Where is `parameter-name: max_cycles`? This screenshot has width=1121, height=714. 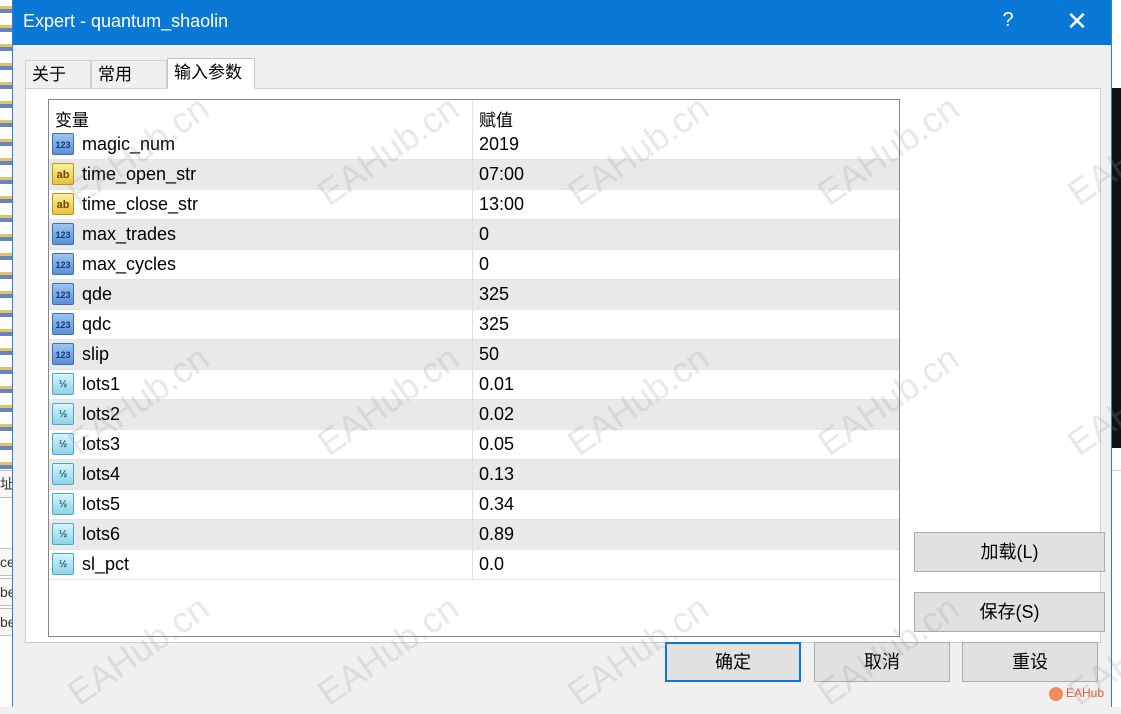
parameter-name: max_cycles is located at coordinates (129, 264).